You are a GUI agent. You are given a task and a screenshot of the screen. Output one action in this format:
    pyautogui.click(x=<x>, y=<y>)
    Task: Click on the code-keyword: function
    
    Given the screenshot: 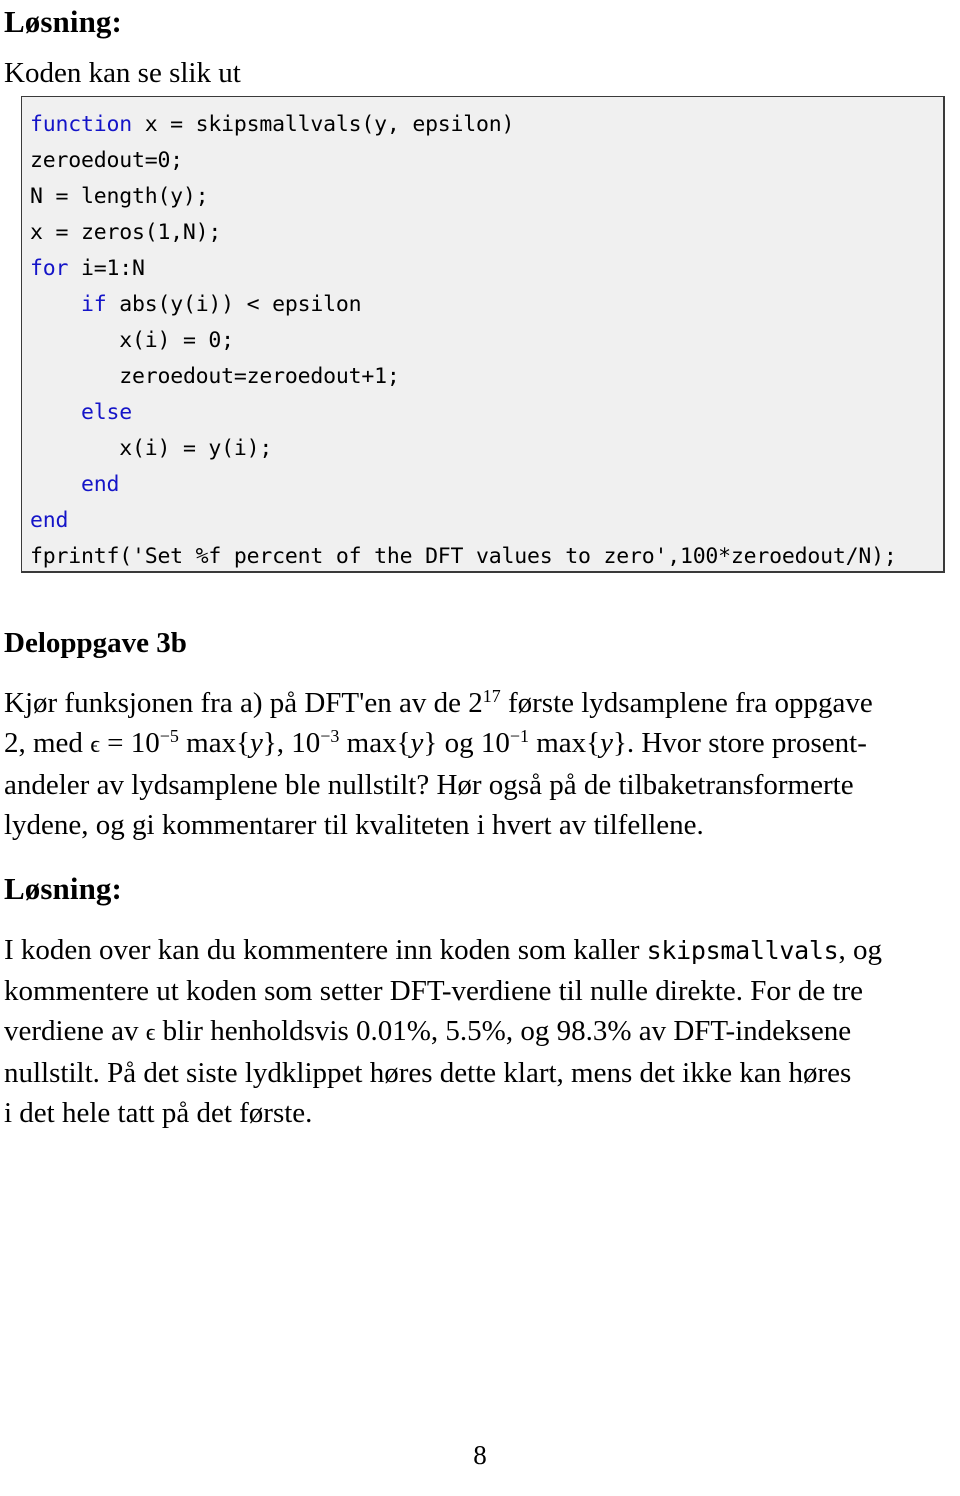 What is the action you would take?
    pyautogui.click(x=81, y=124)
    